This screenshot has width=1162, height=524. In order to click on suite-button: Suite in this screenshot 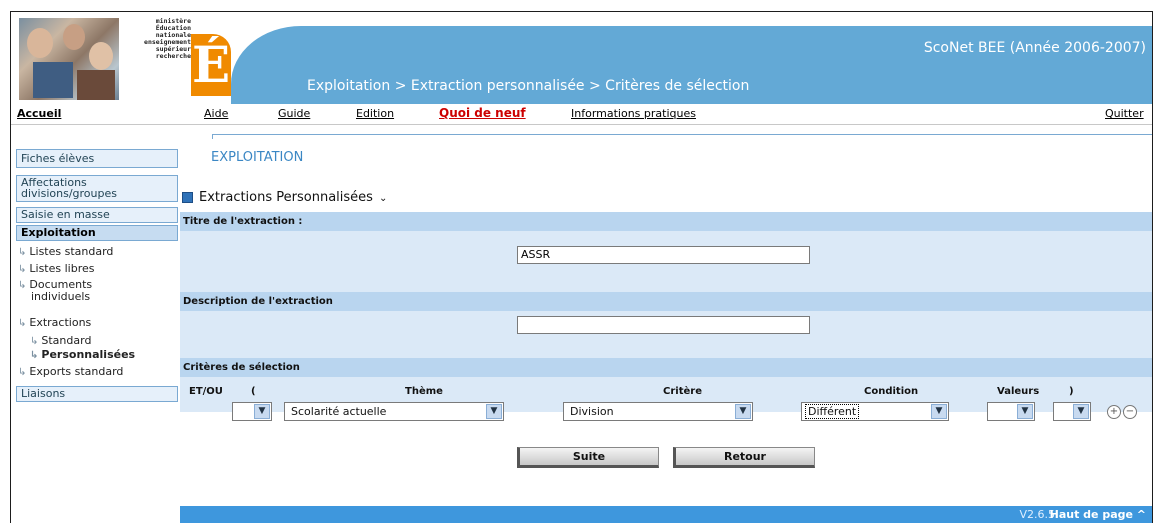, I will do `click(588, 457)`.